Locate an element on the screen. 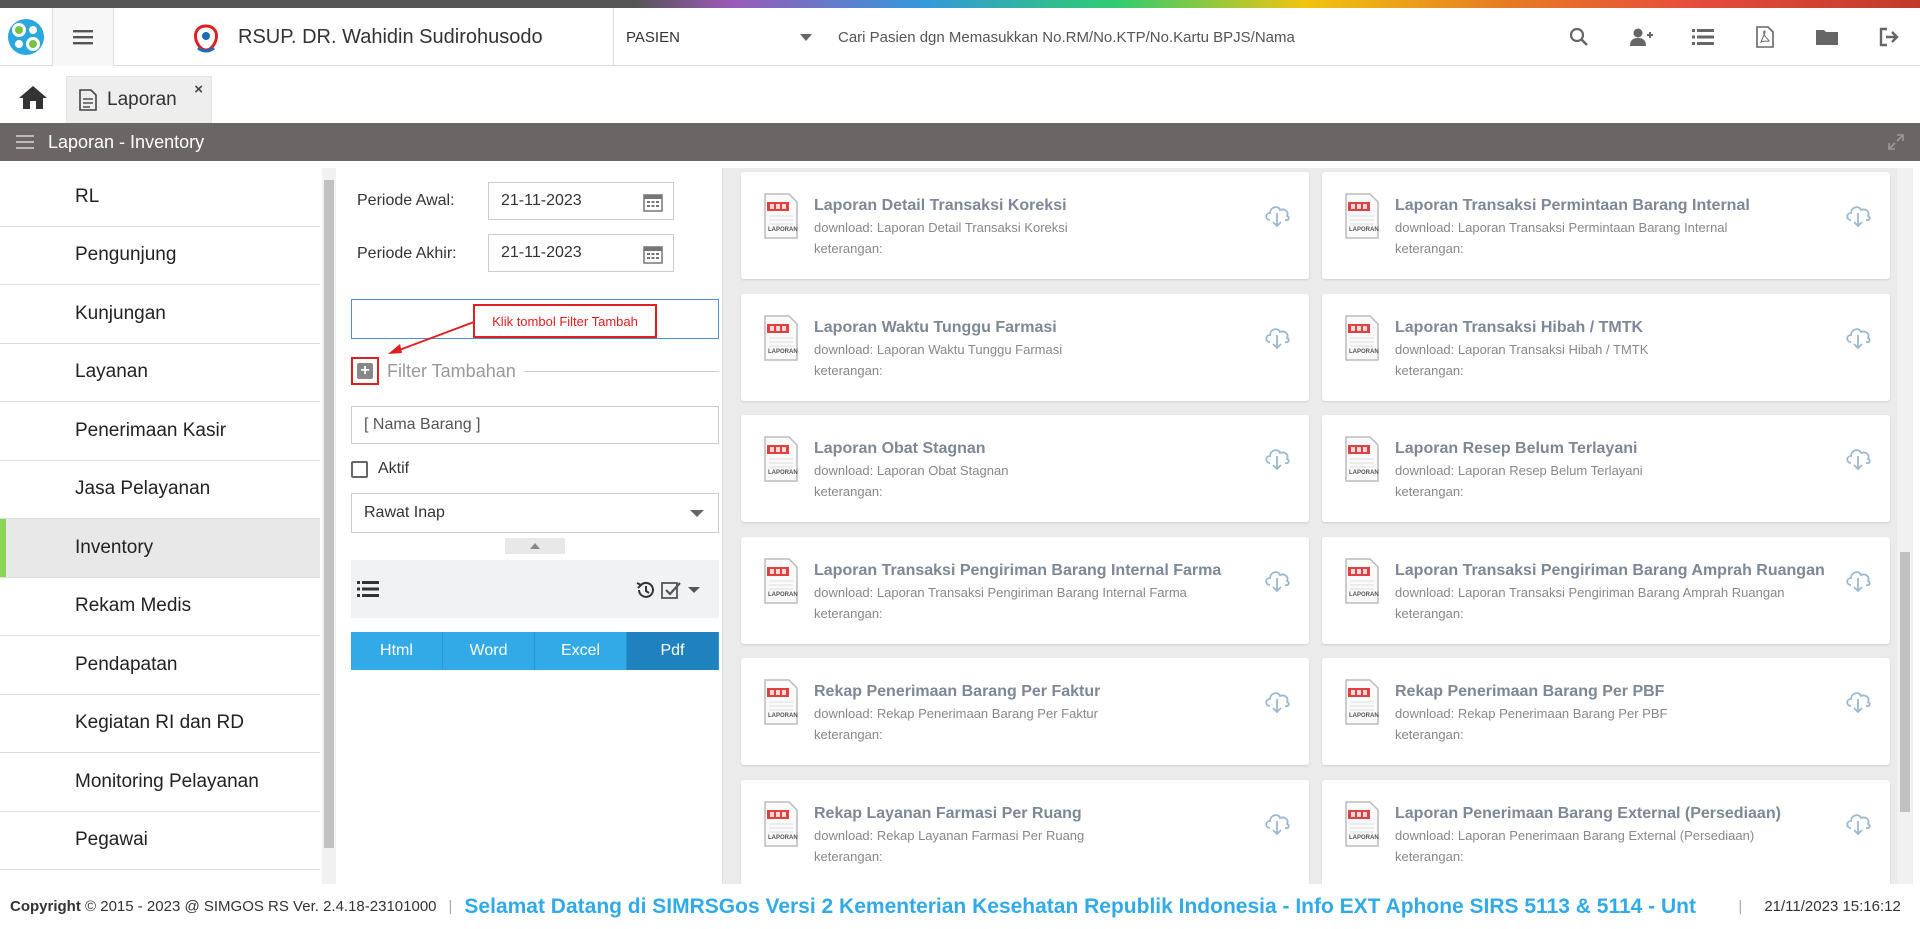  sidebar-item-pendapatan: Pendapatan is located at coordinates (160, 665).